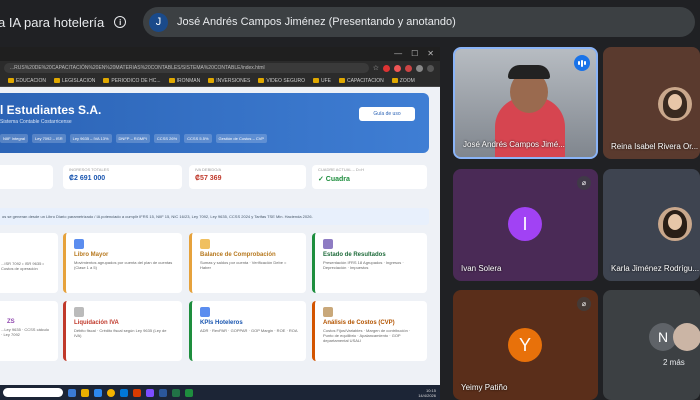 This screenshot has height=400, width=700. I want to click on stat-card, so click(26, 177).